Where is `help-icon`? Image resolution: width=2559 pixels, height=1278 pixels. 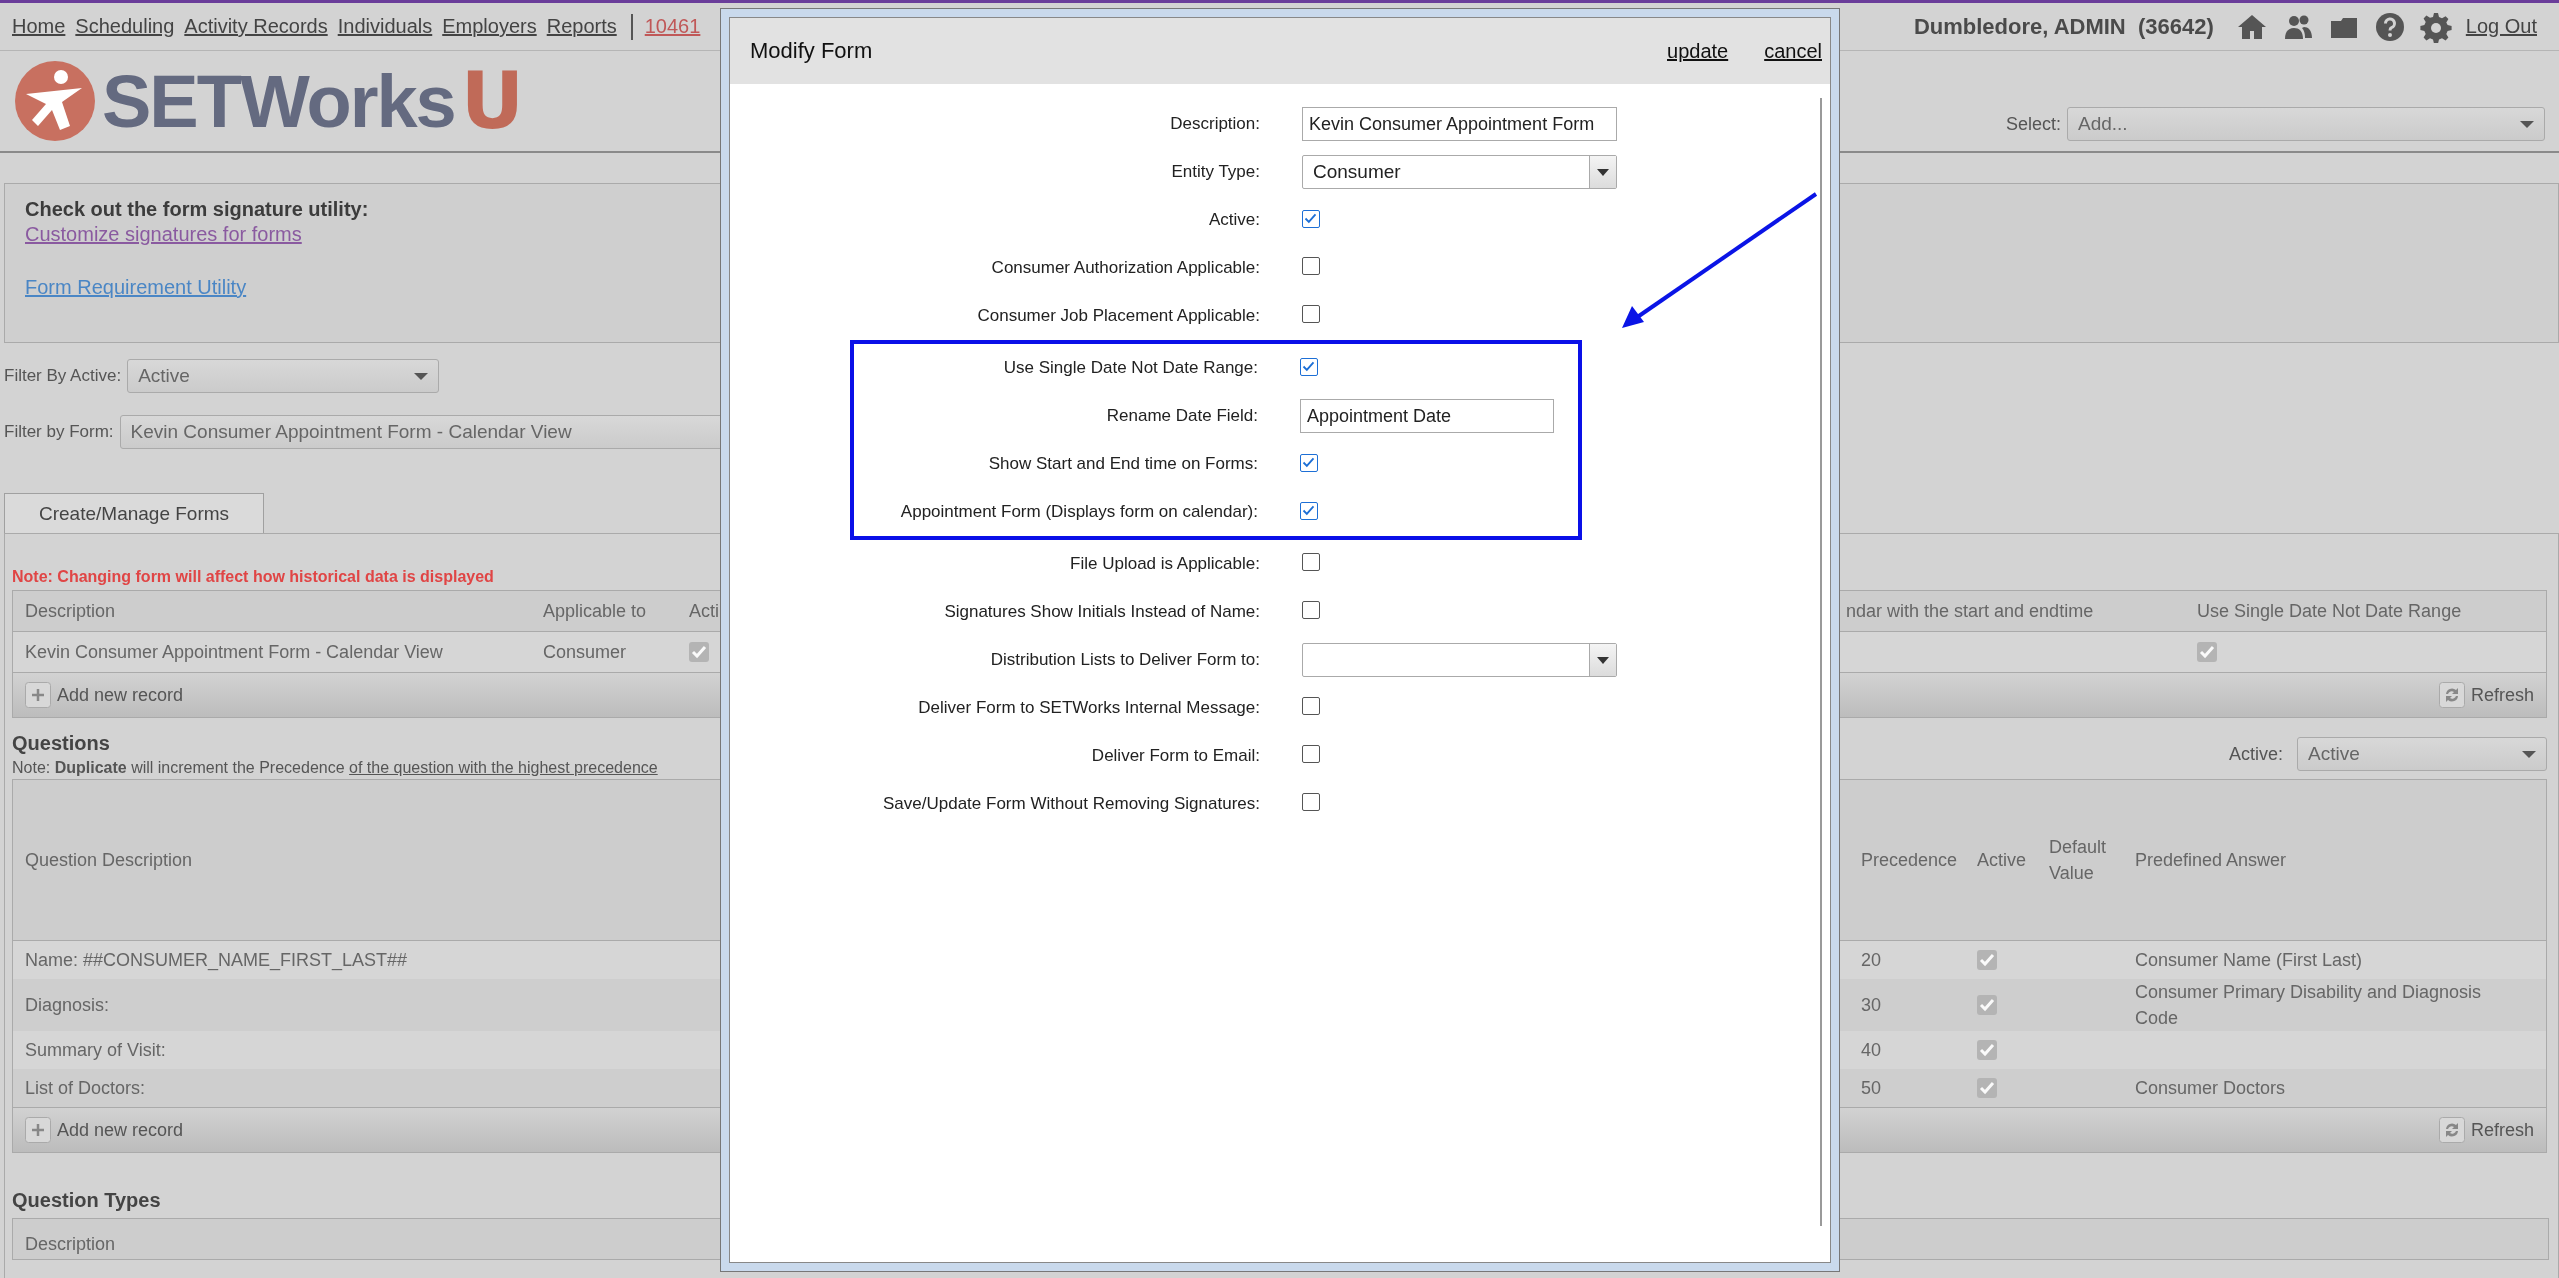
help-icon is located at coordinates (2389, 26).